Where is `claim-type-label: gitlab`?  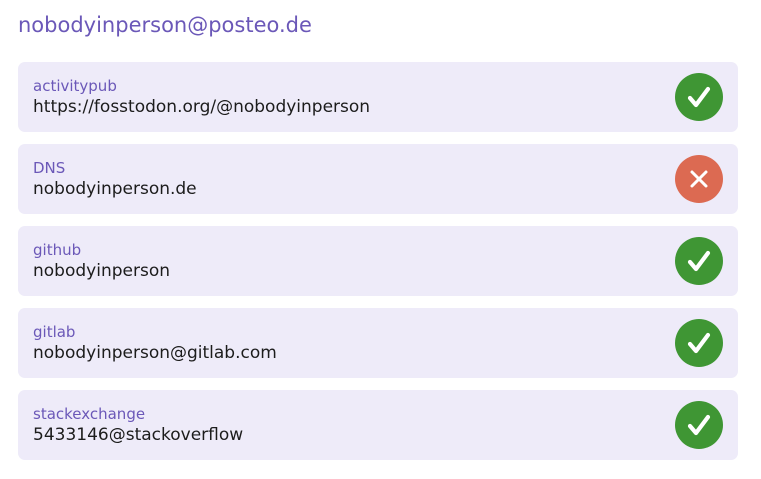
claim-type-label: gitlab is located at coordinates (54, 332).